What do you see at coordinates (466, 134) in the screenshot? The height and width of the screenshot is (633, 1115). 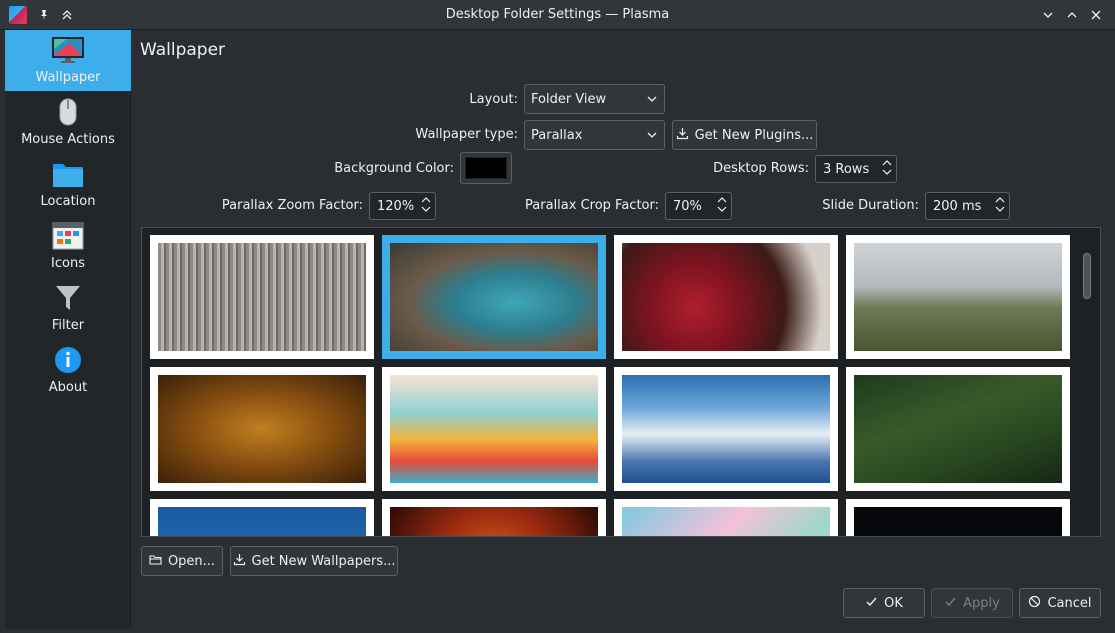 I see `wallpaper-type-label: Wallpaper type:` at bounding box center [466, 134].